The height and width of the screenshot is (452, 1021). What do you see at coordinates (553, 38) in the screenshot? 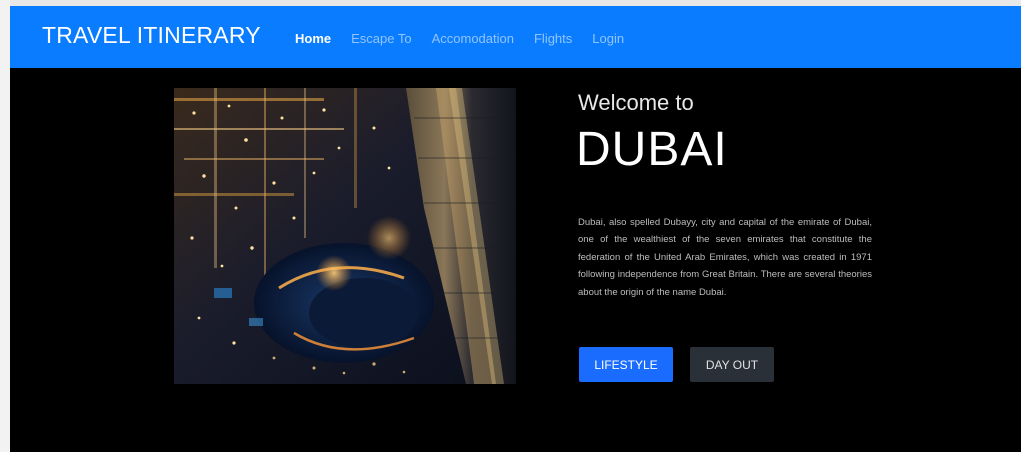
I see `nav-link-flights: Flights` at bounding box center [553, 38].